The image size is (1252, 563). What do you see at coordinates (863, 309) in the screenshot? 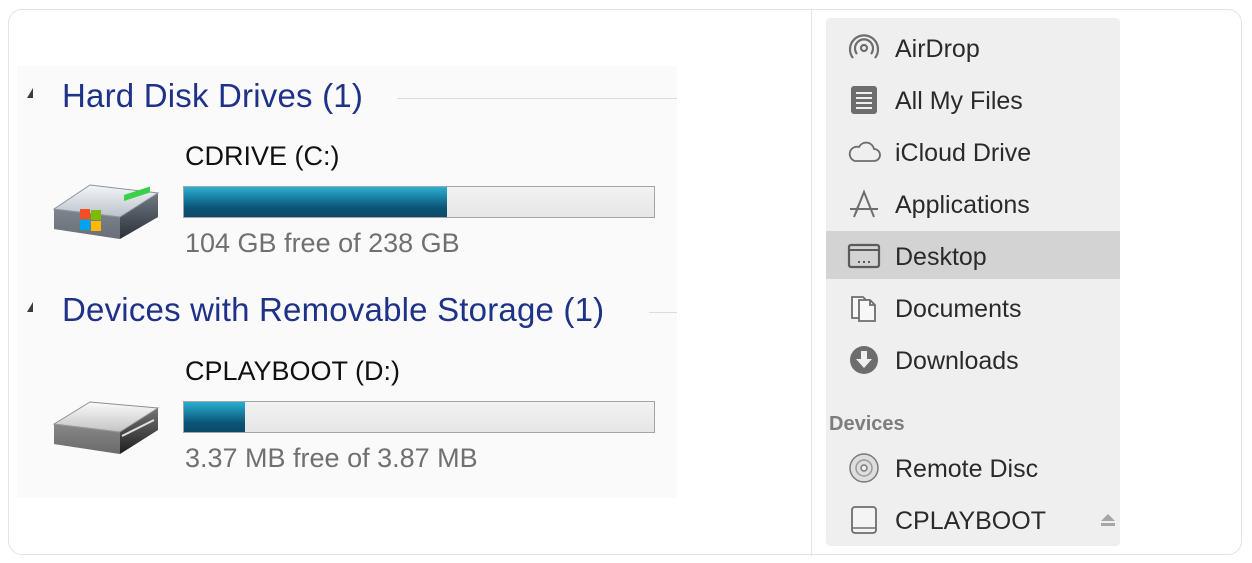
I see `documents-icon` at bounding box center [863, 309].